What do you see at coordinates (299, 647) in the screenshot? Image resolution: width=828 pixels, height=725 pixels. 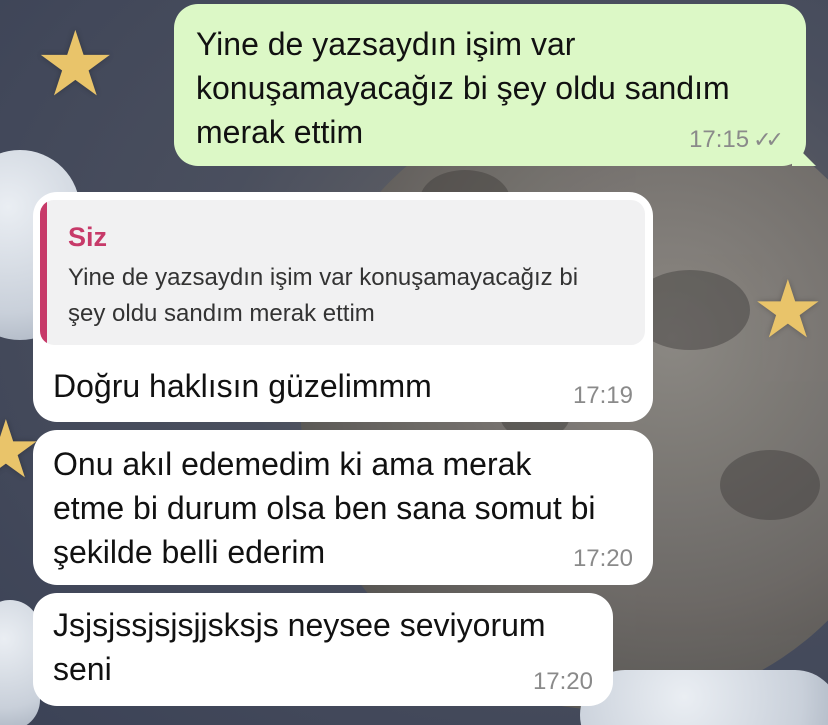 I see `message-text: Jsjsjssjsjsjjsksjs neysee seviyorum seni` at bounding box center [299, 647].